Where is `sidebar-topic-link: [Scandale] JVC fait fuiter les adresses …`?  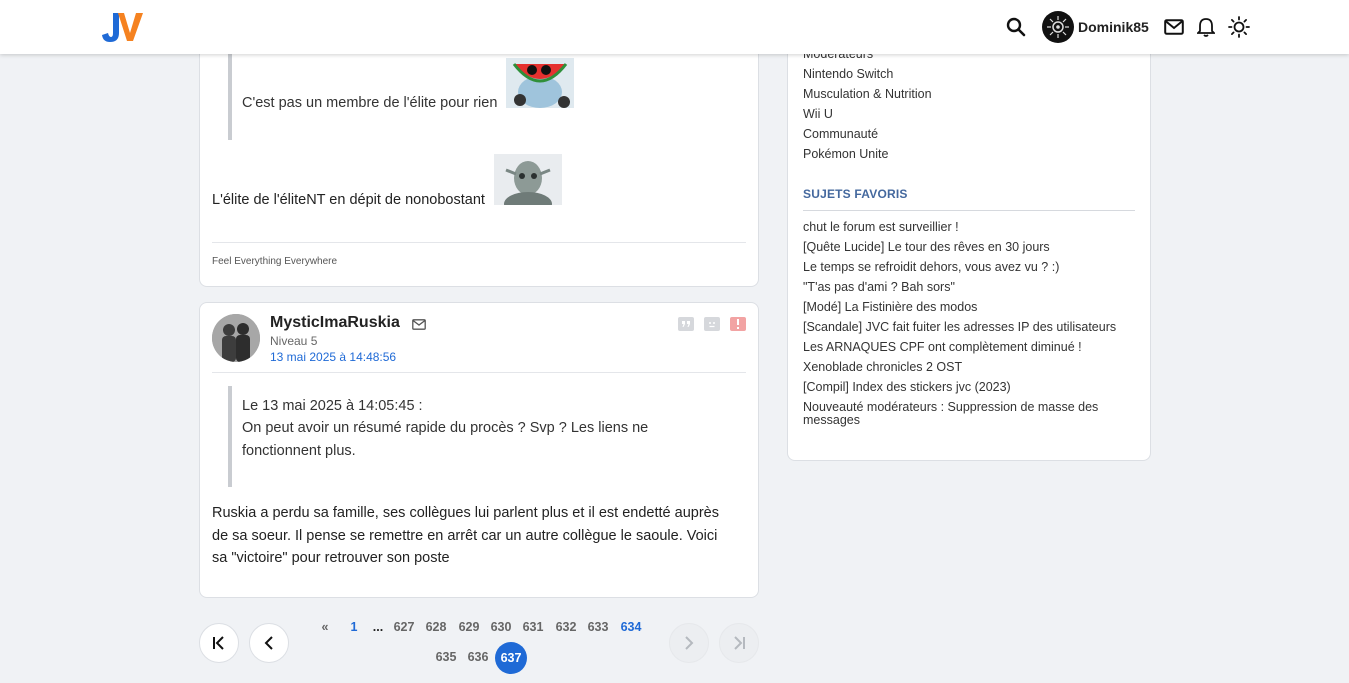 sidebar-topic-link: [Scandale] JVC fait fuiter les adresses … is located at coordinates (963, 327).